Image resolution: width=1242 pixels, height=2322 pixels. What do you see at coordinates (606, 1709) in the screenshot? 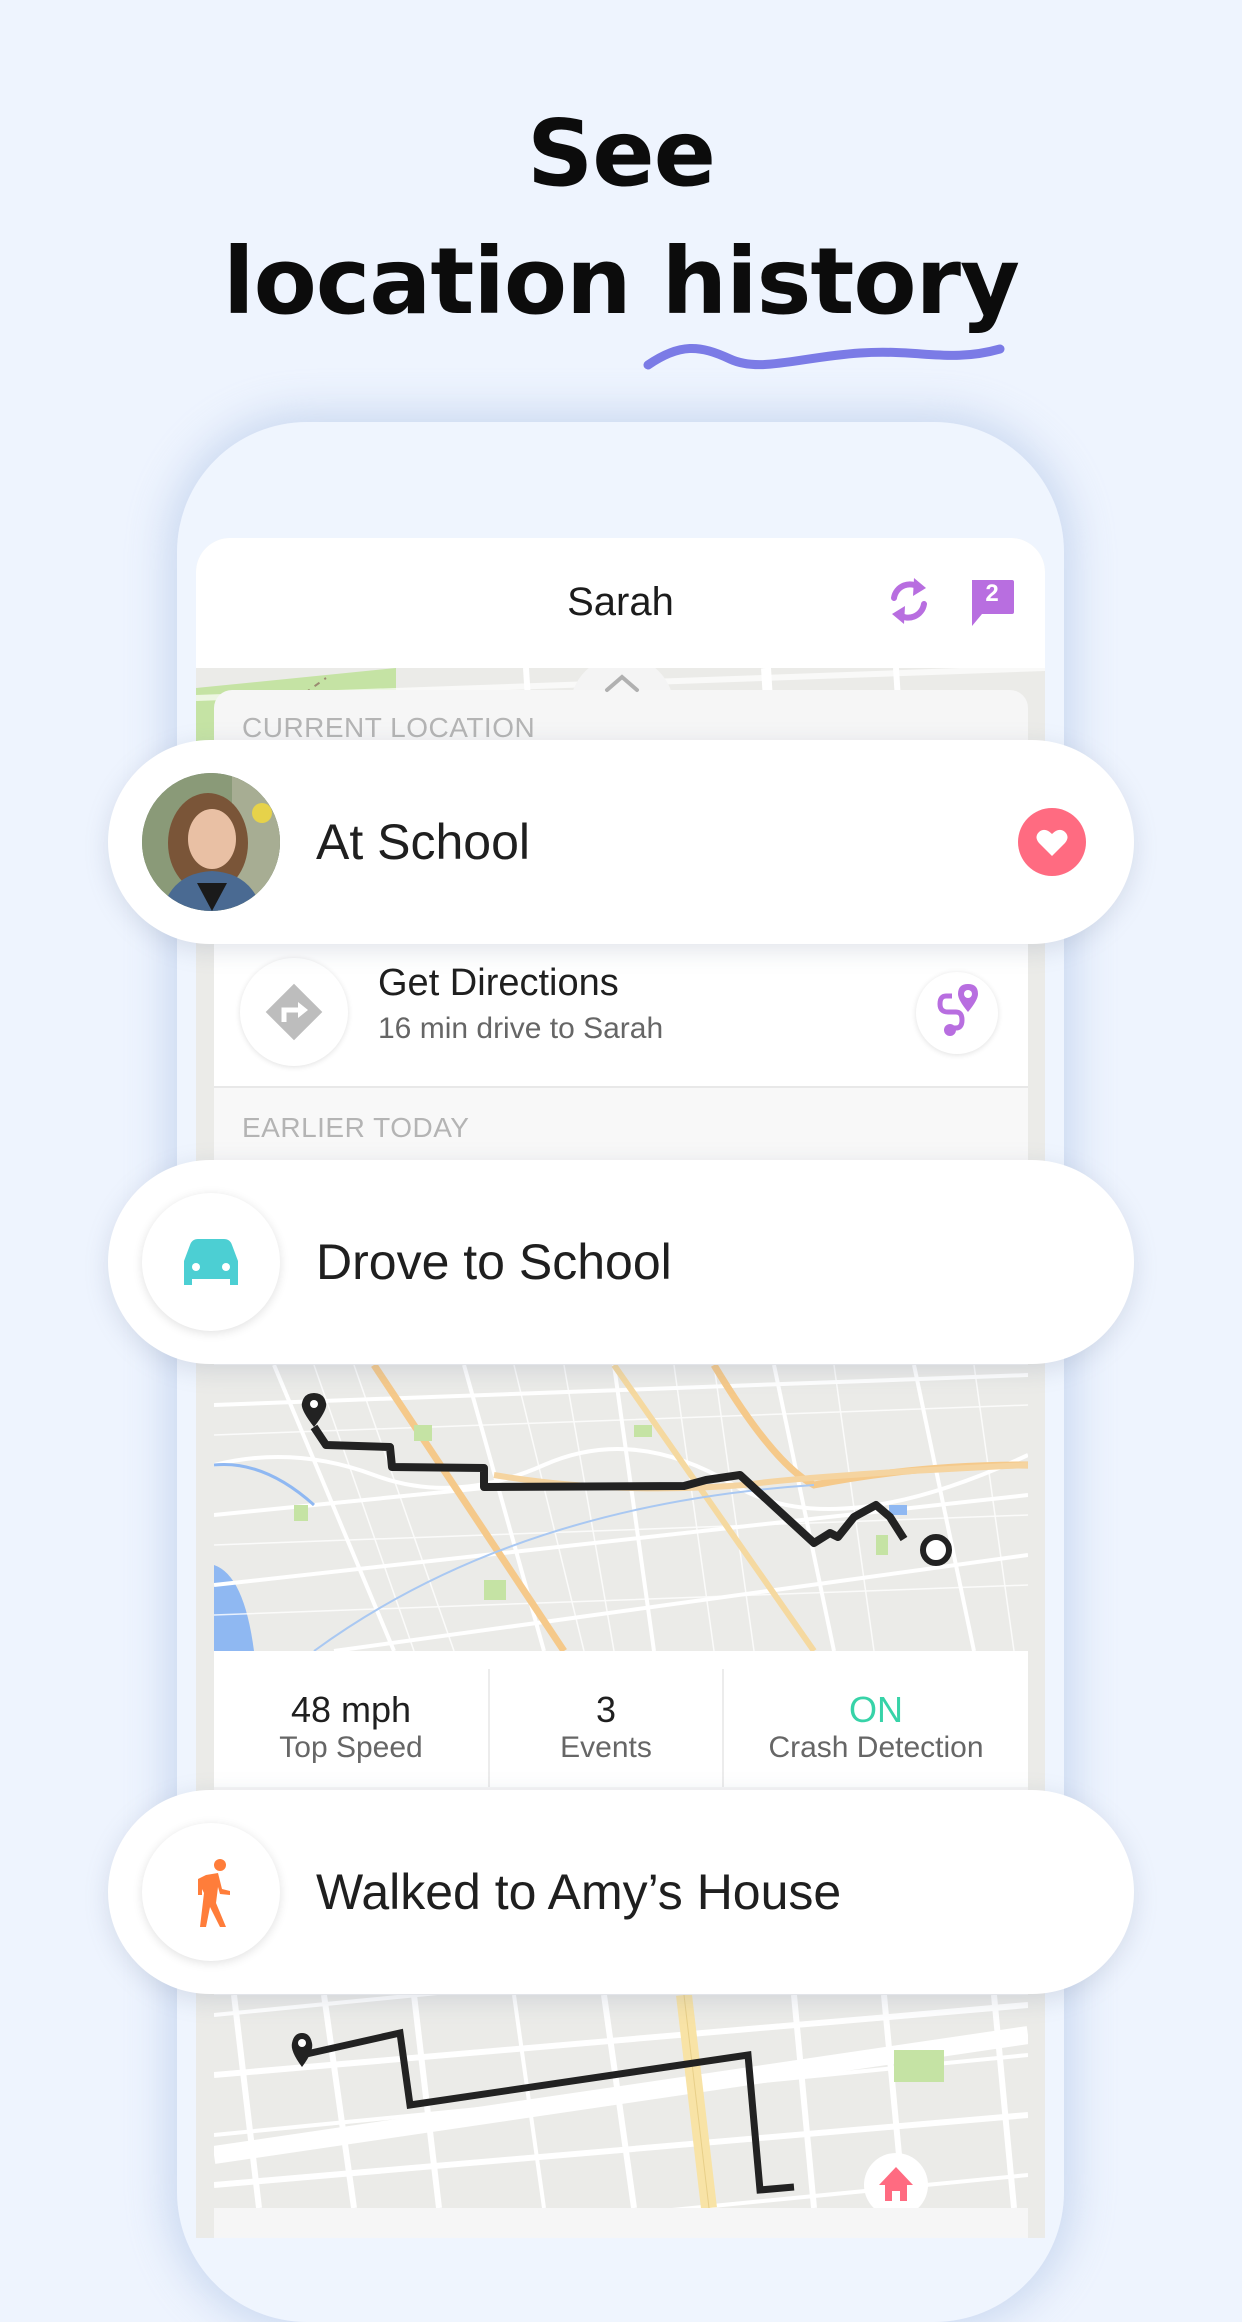
I see `events-value: 3` at bounding box center [606, 1709].